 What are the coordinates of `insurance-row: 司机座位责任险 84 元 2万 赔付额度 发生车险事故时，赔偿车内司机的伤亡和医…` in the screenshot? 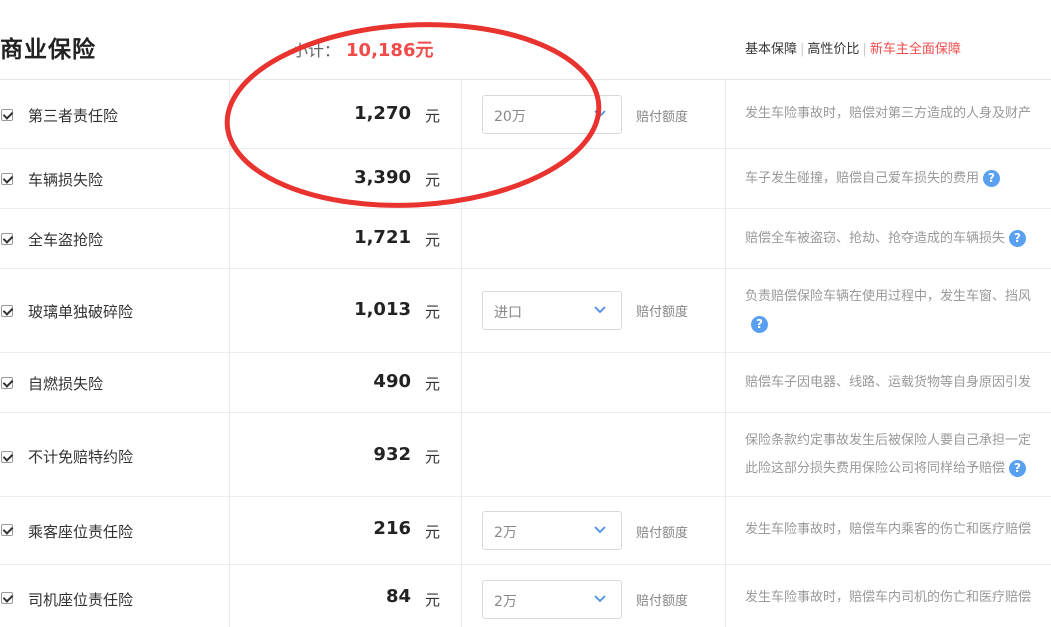 It's located at (525, 596).